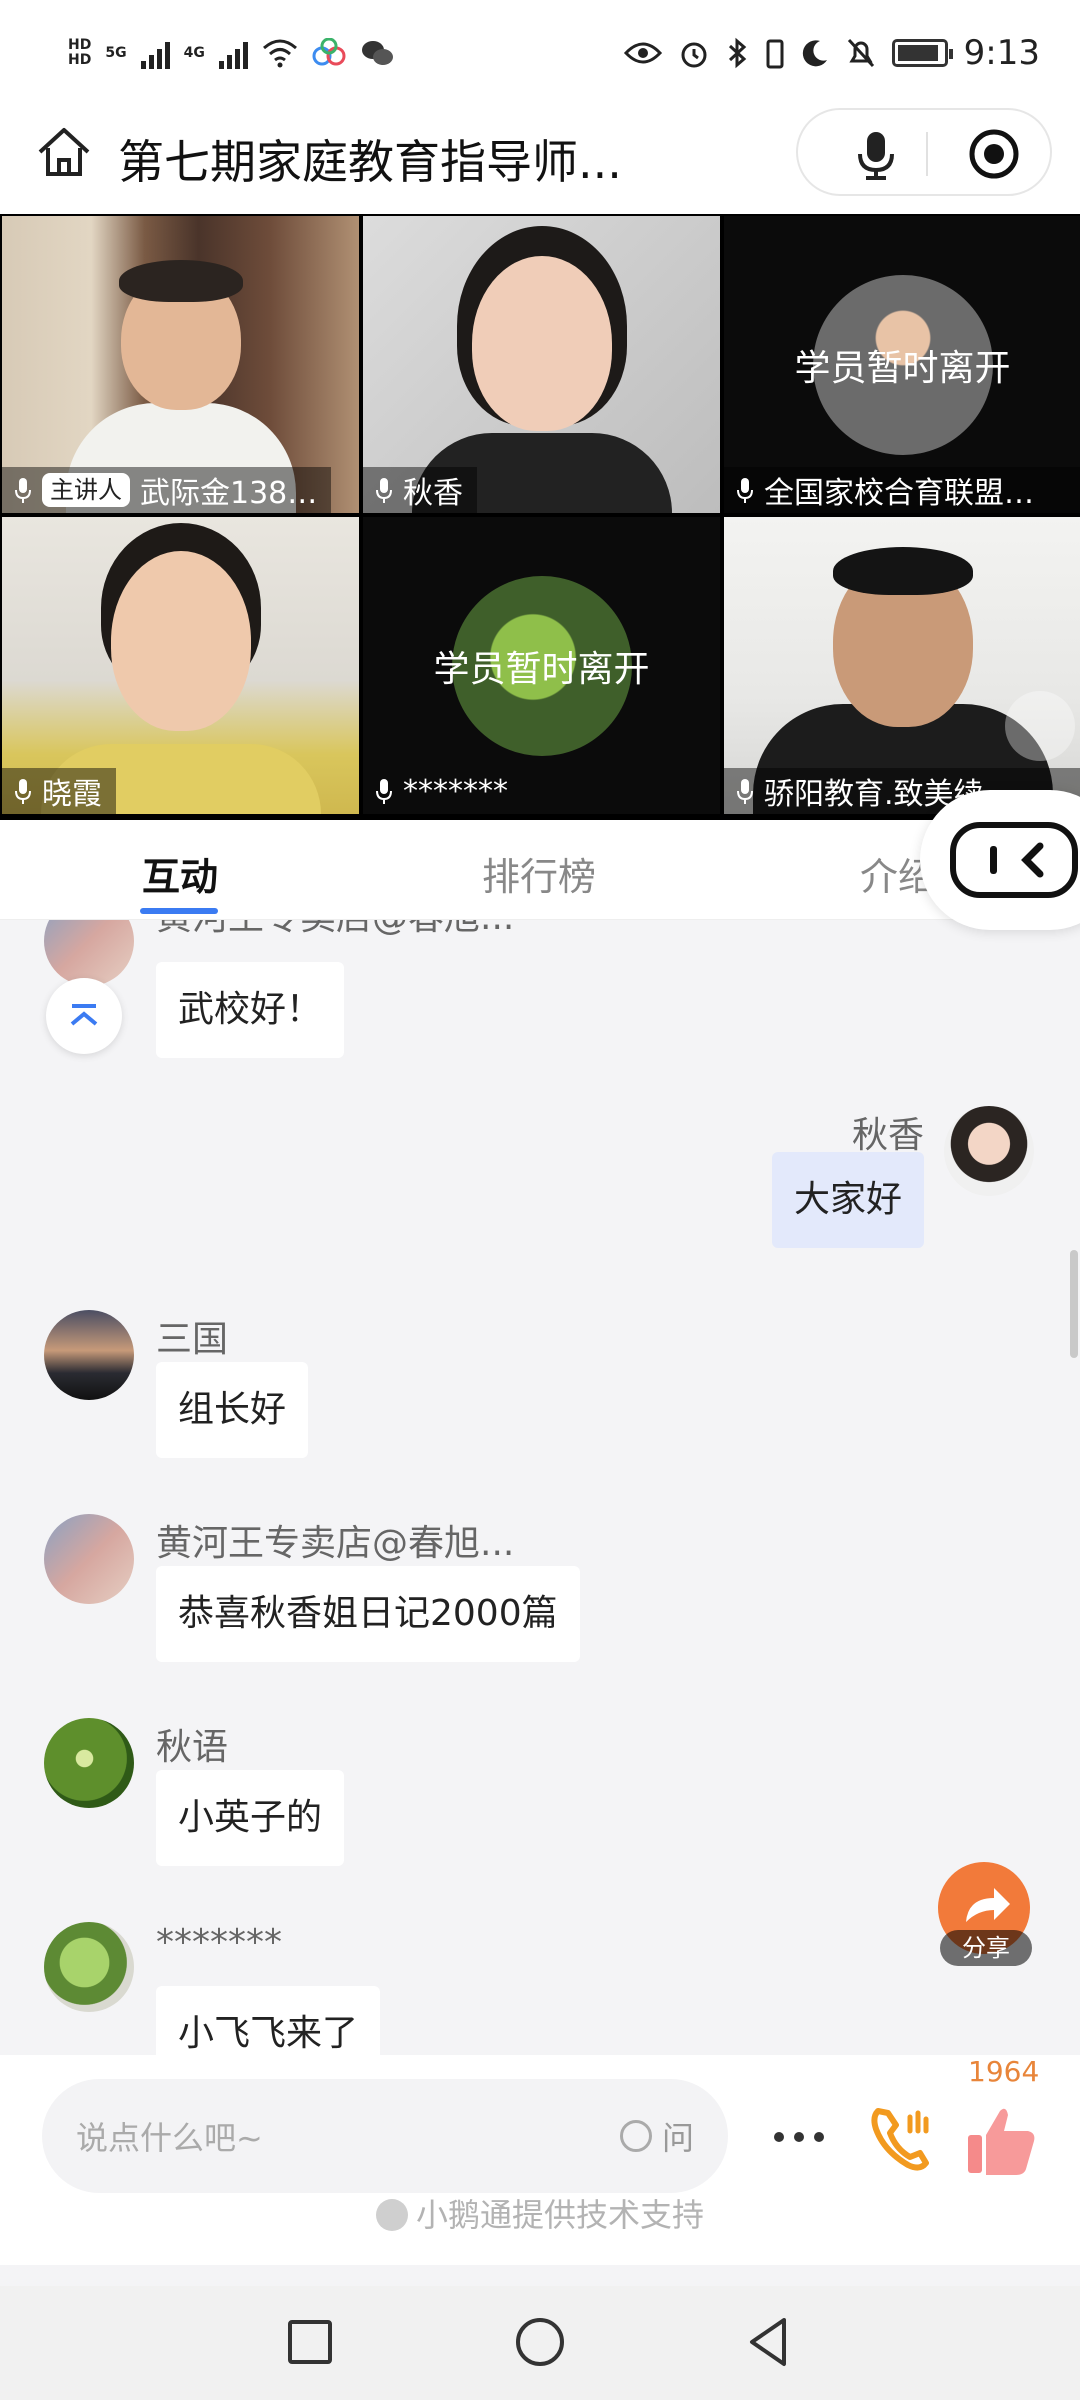  What do you see at coordinates (116, 52) in the screenshot?
I see `network-5g-label: 5G` at bounding box center [116, 52].